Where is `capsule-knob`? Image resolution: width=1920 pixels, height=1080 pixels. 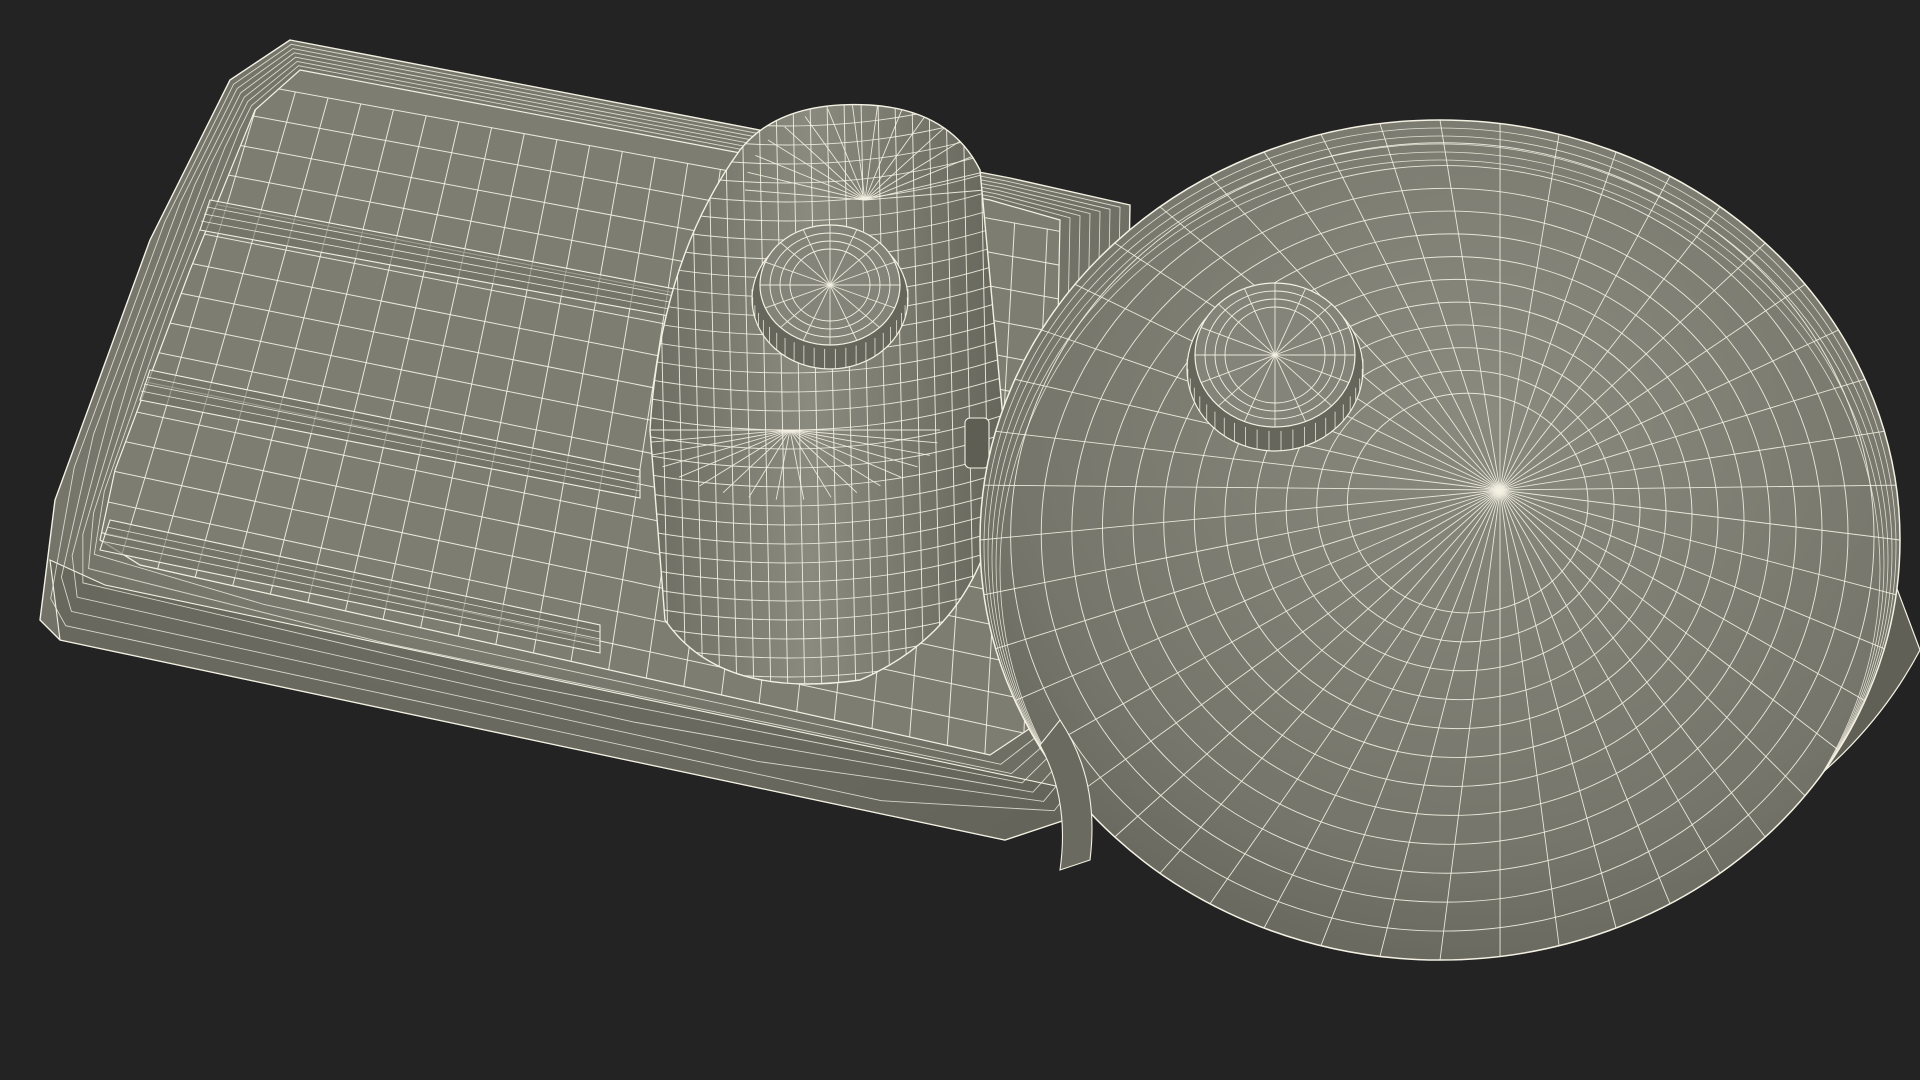
capsule-knob is located at coordinates (830, 297).